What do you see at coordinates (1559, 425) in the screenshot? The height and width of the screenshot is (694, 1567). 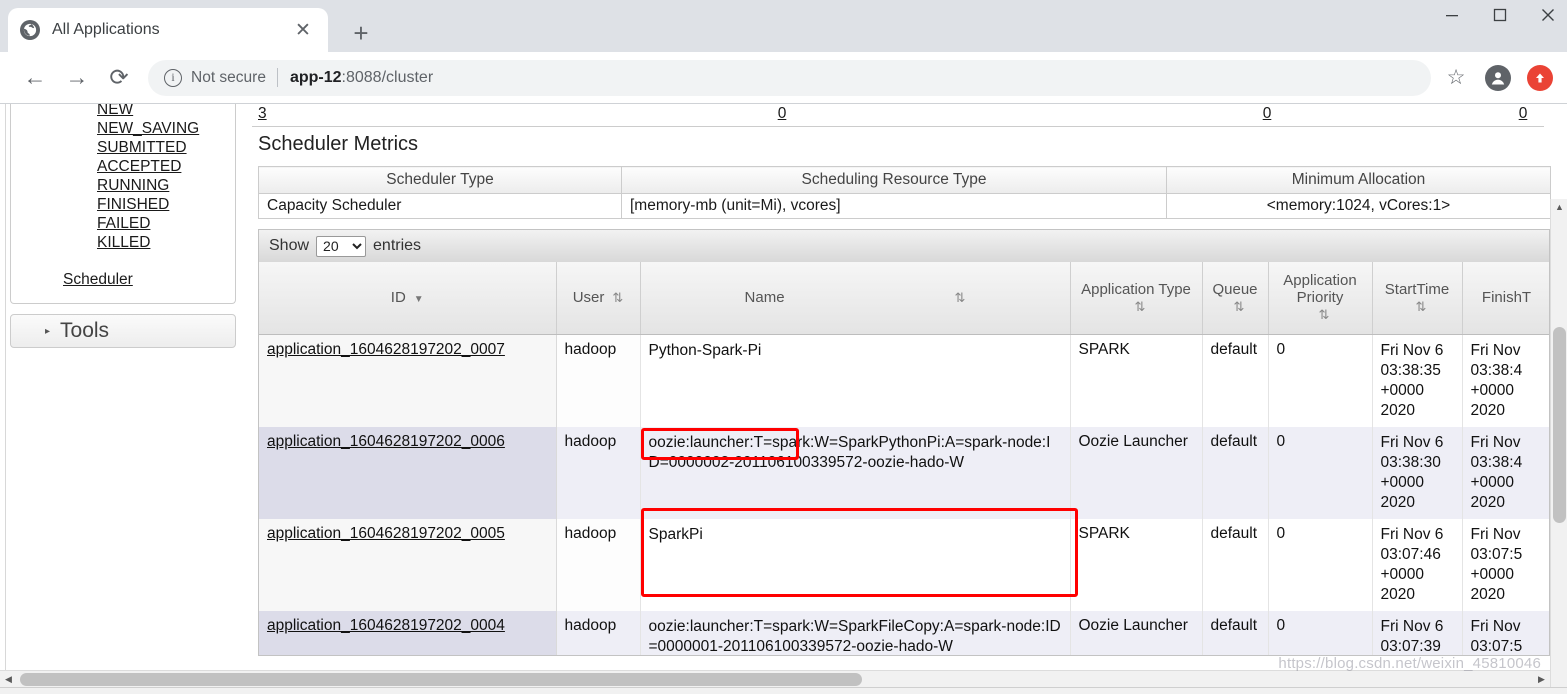 I see `vertical-scrollbar-thumb` at bounding box center [1559, 425].